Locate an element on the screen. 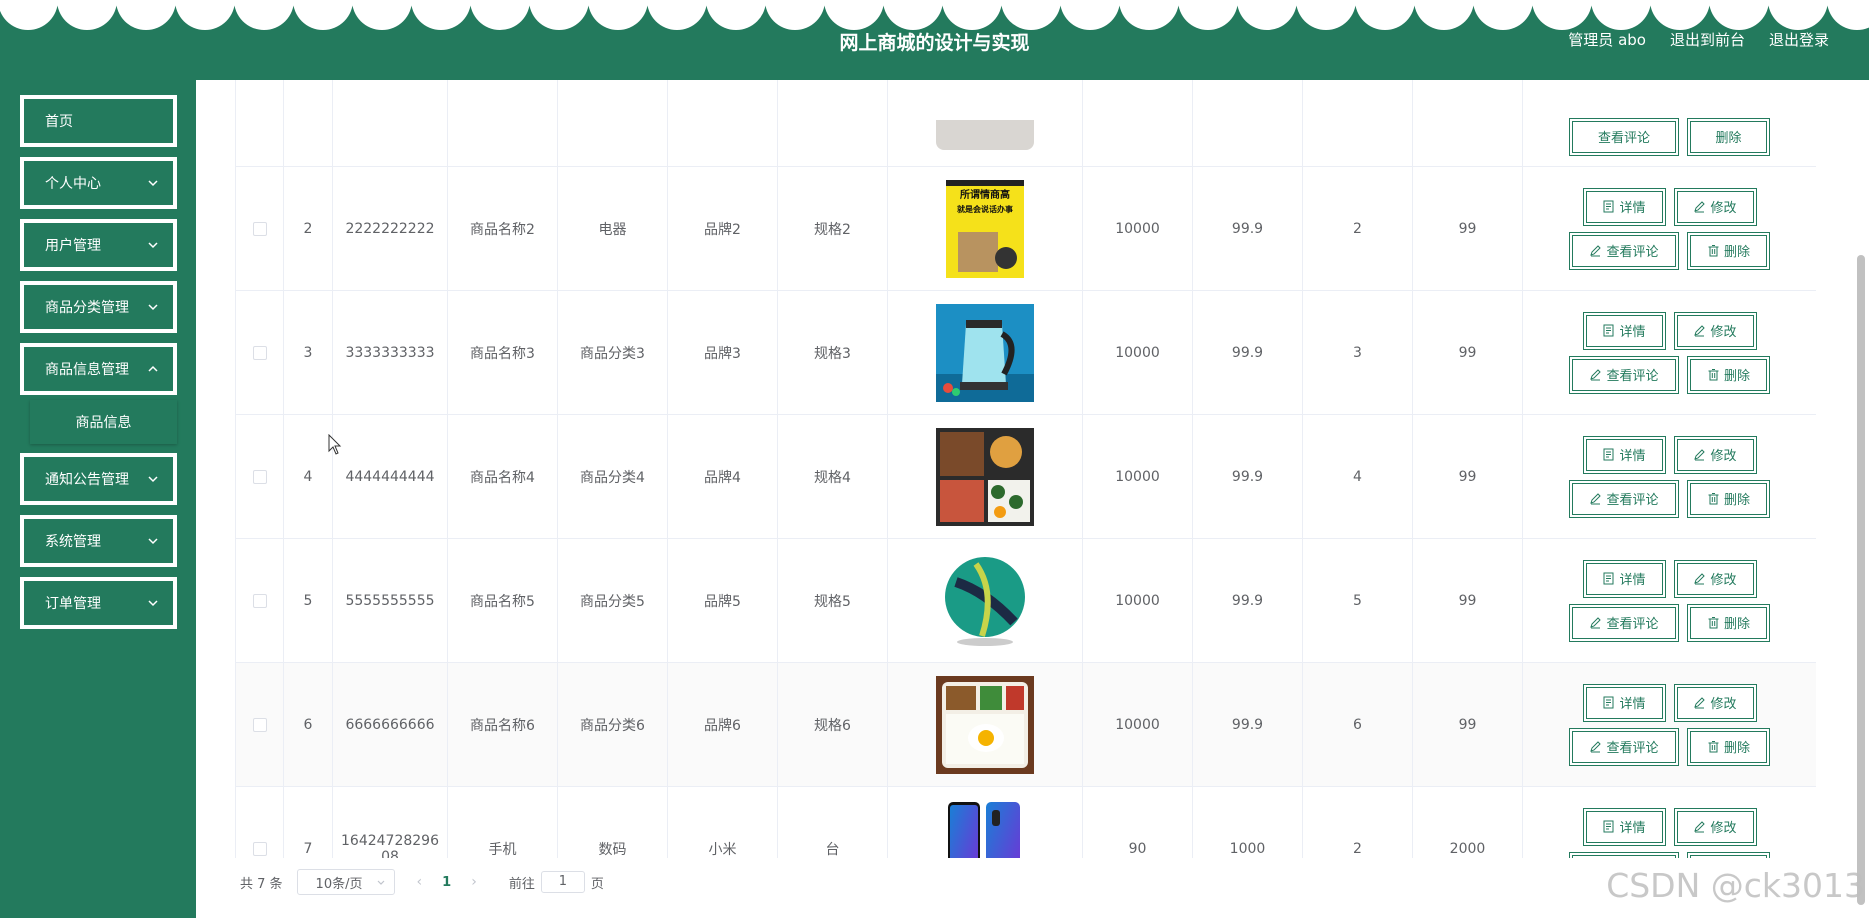 The image size is (1869, 918). sidebar-item-user-management: 用户管理 is located at coordinates (98, 245).